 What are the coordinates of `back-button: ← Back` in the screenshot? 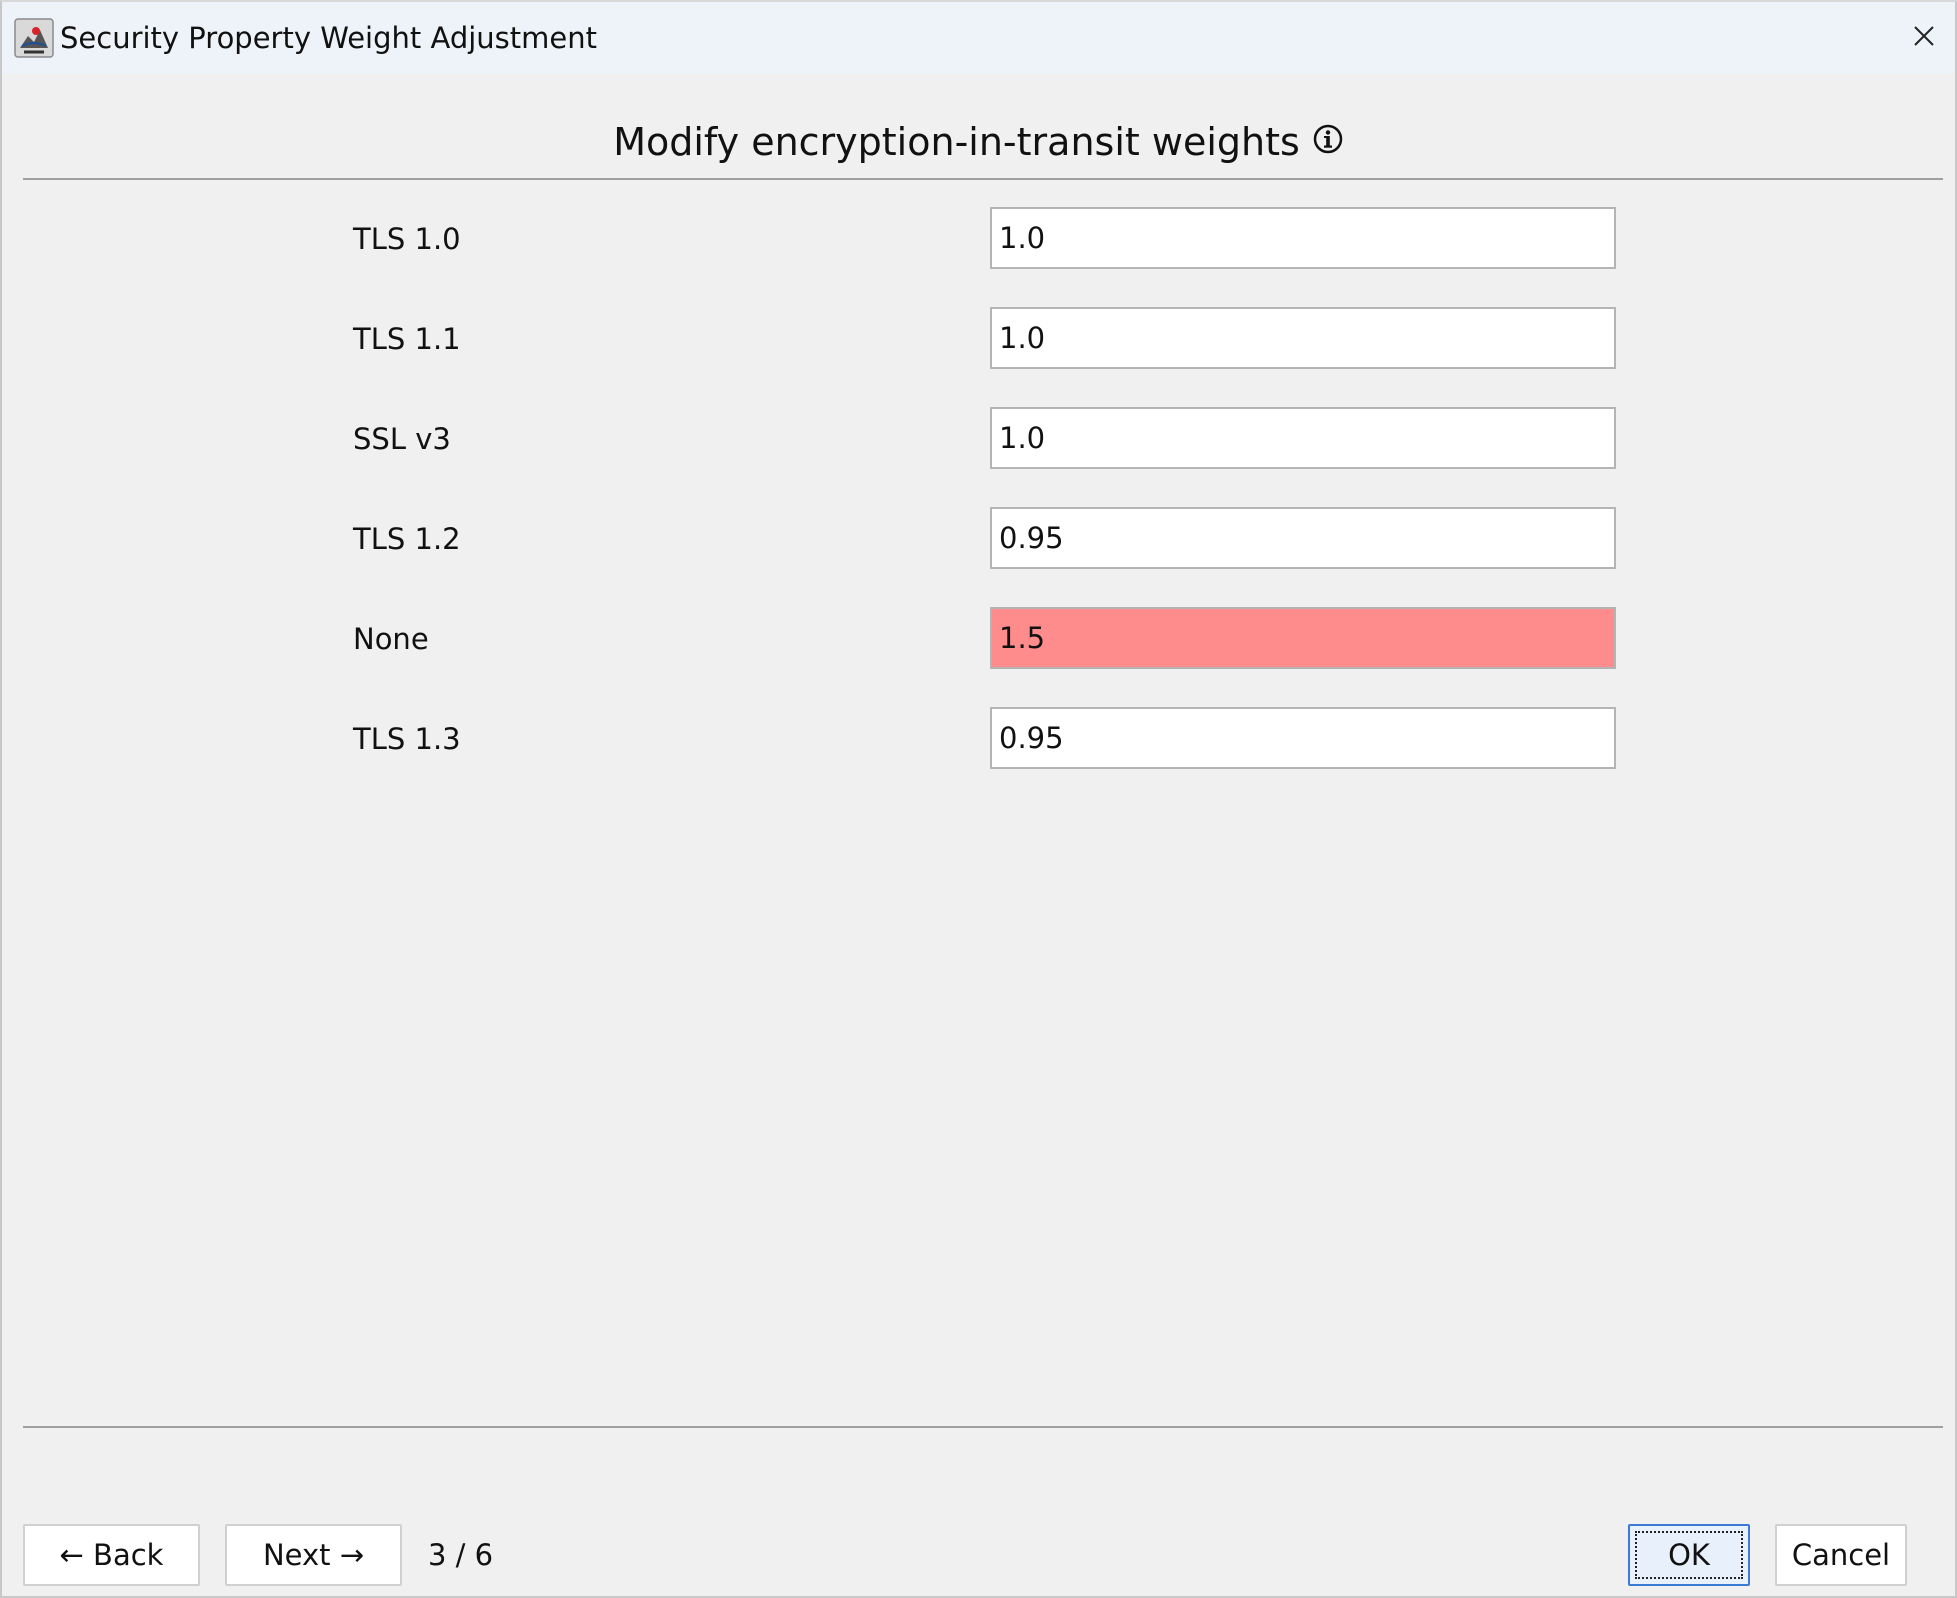 It's located at (111, 1555).